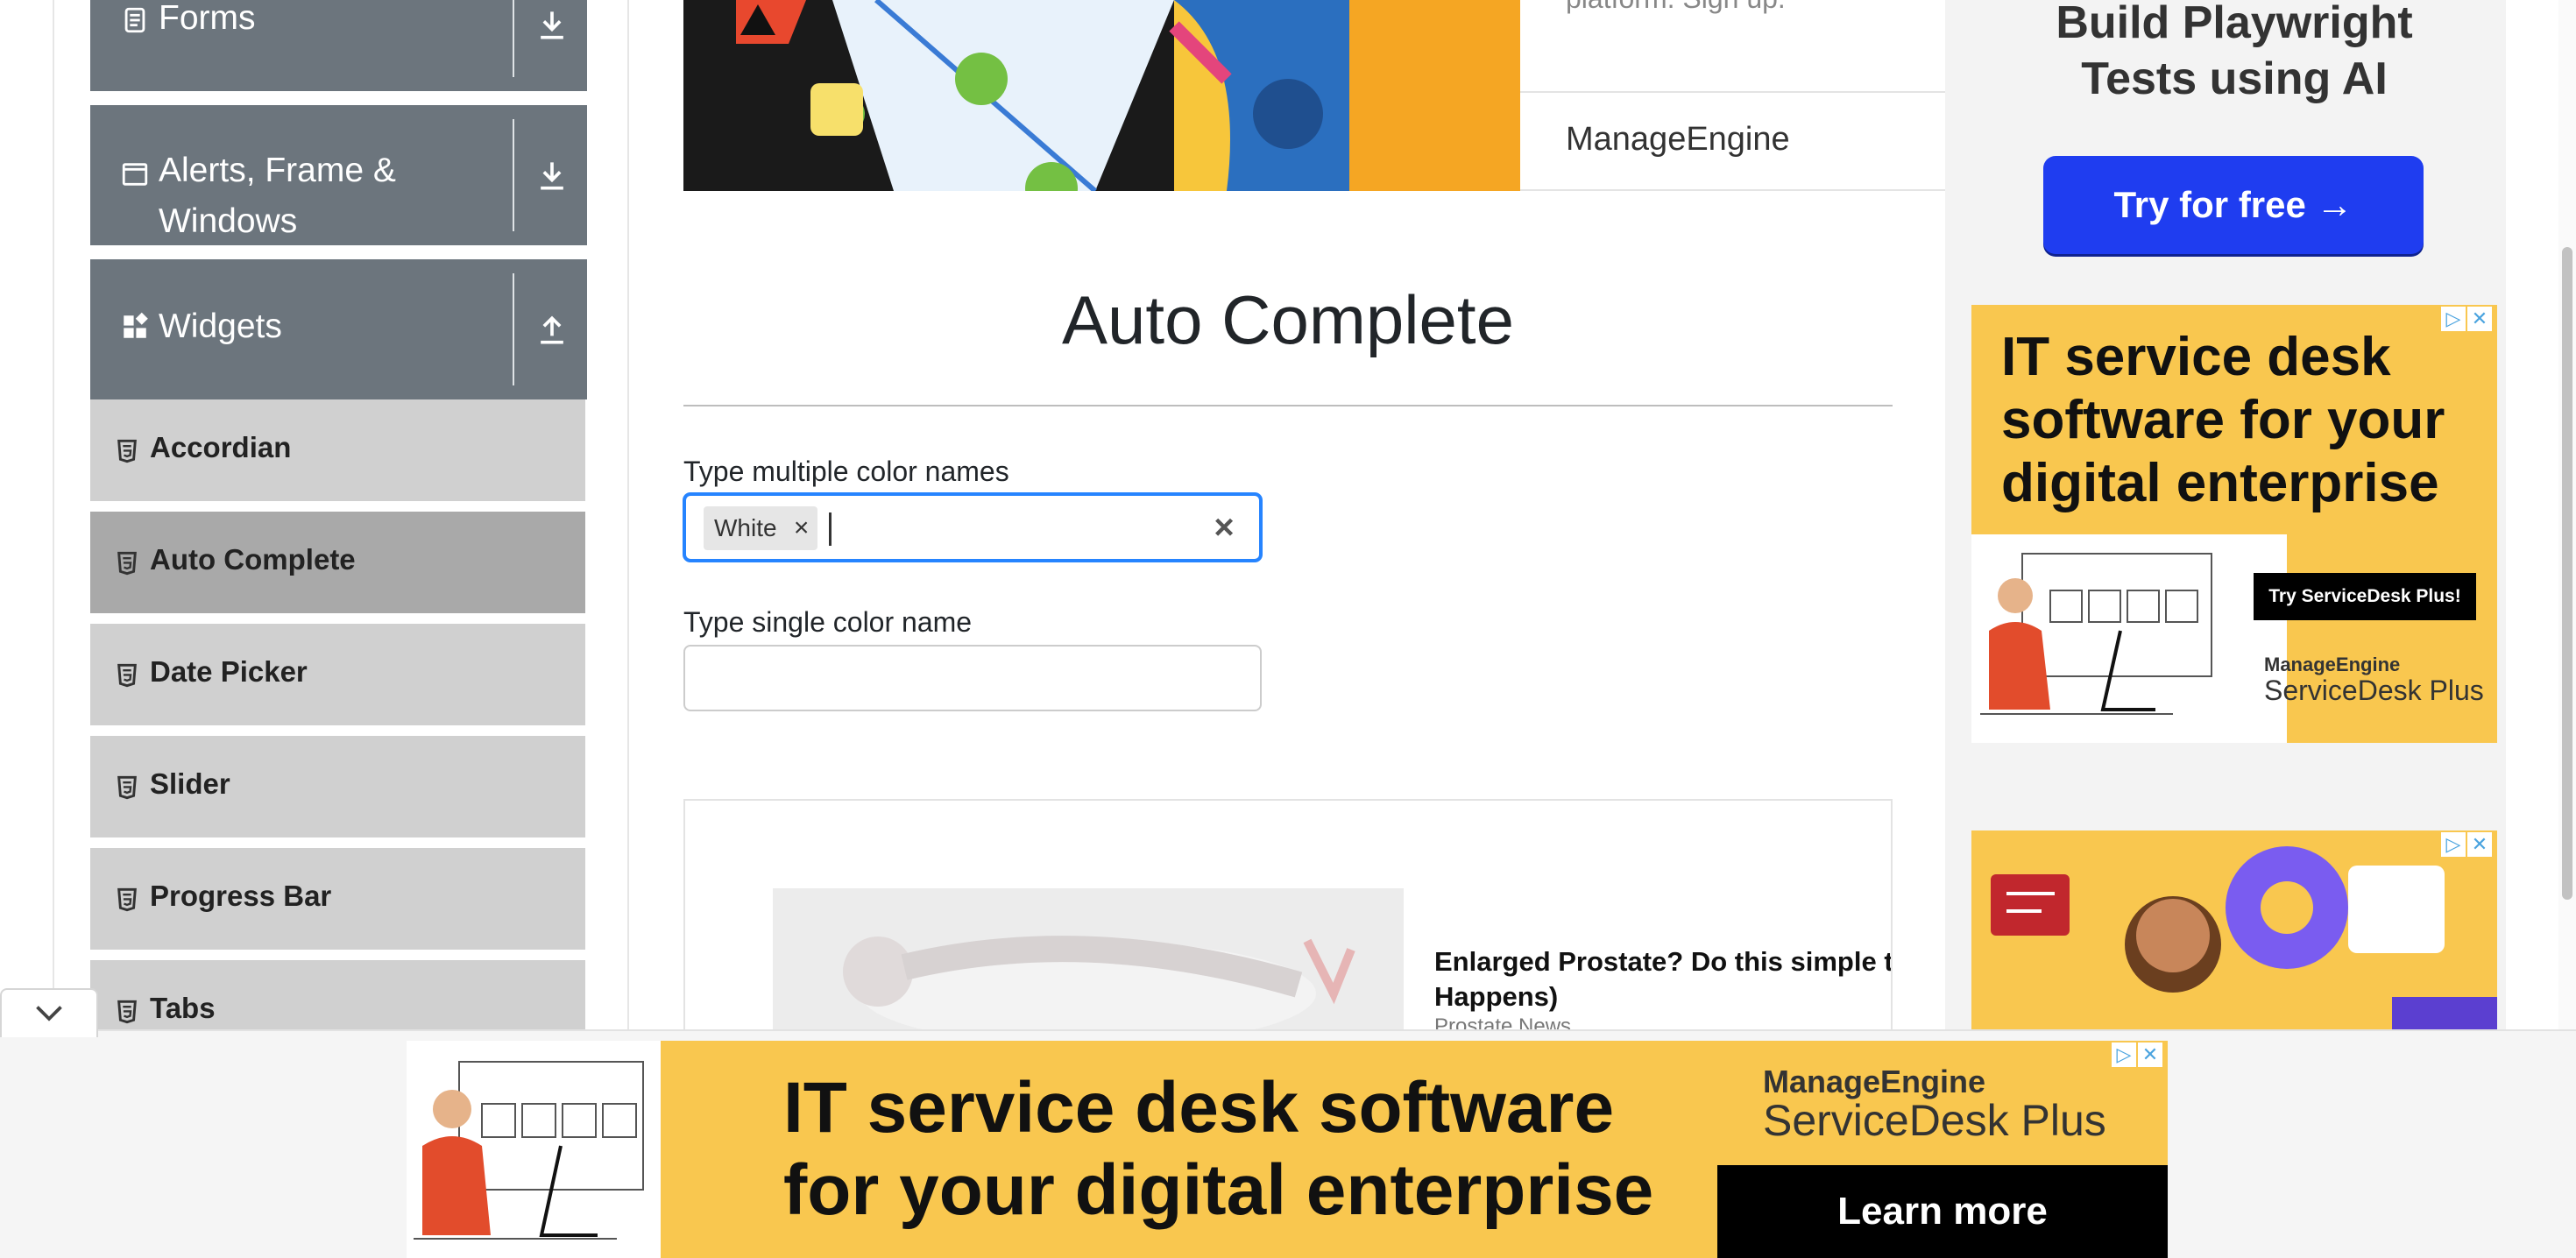  Describe the element at coordinates (338, 45) in the screenshot. I see `sidebar-group-forms: Forms` at that location.